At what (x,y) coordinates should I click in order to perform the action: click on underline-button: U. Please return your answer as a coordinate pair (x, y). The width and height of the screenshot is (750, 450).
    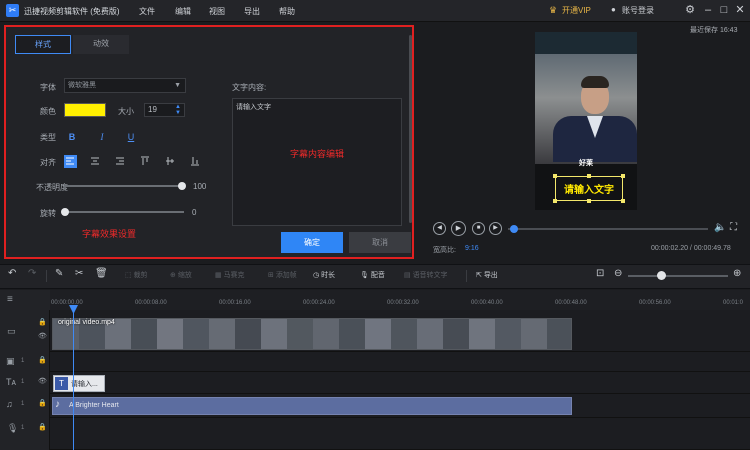
    Looking at the image, I should click on (131, 137).